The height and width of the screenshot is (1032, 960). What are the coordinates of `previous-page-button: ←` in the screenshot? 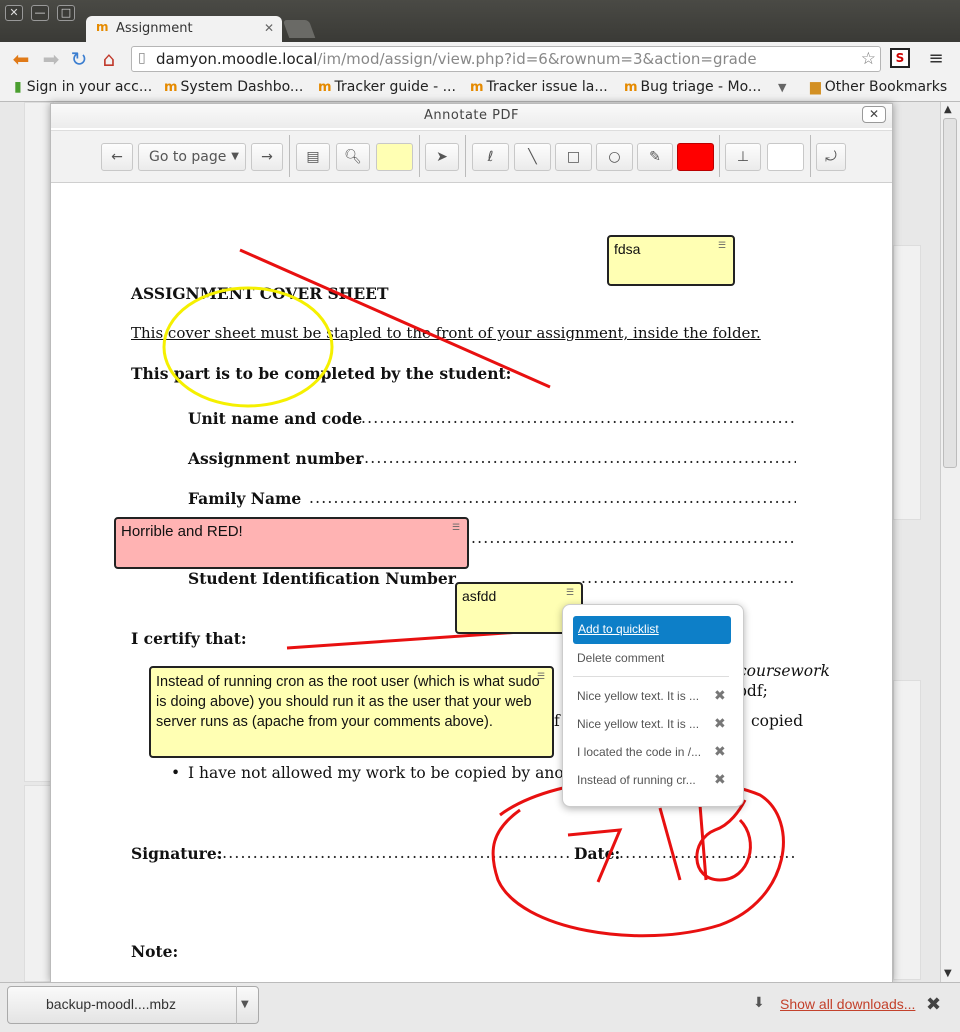 It's located at (117, 157).